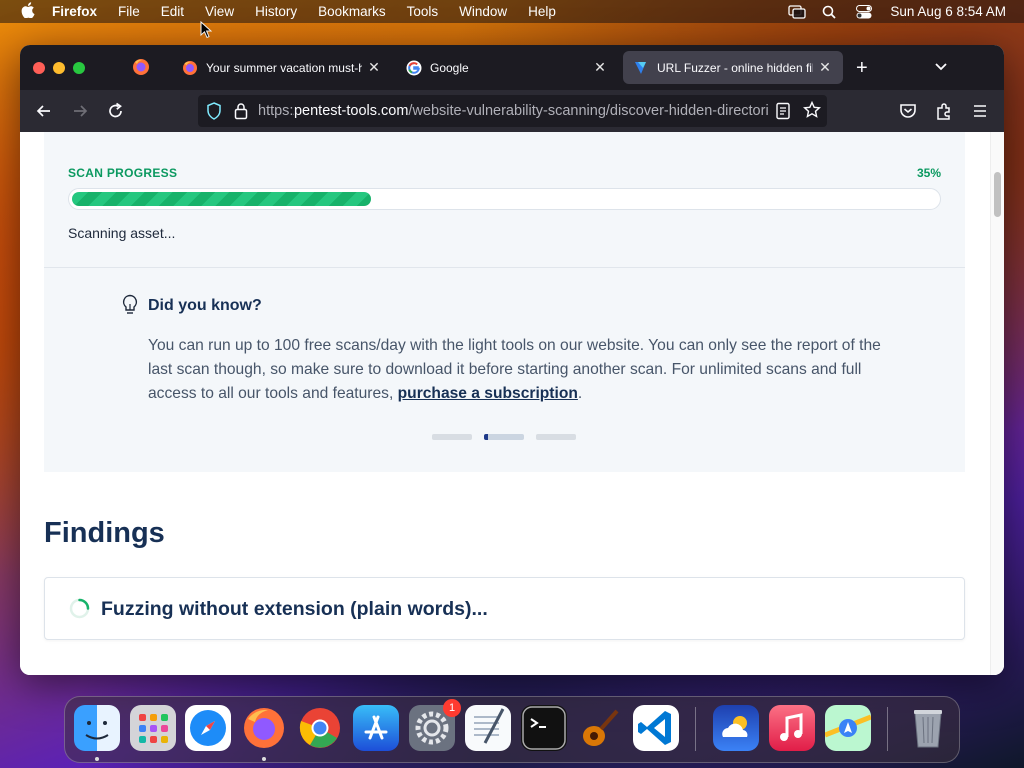  What do you see at coordinates (980, 111) in the screenshot?
I see `hamburger-menu-icon` at bounding box center [980, 111].